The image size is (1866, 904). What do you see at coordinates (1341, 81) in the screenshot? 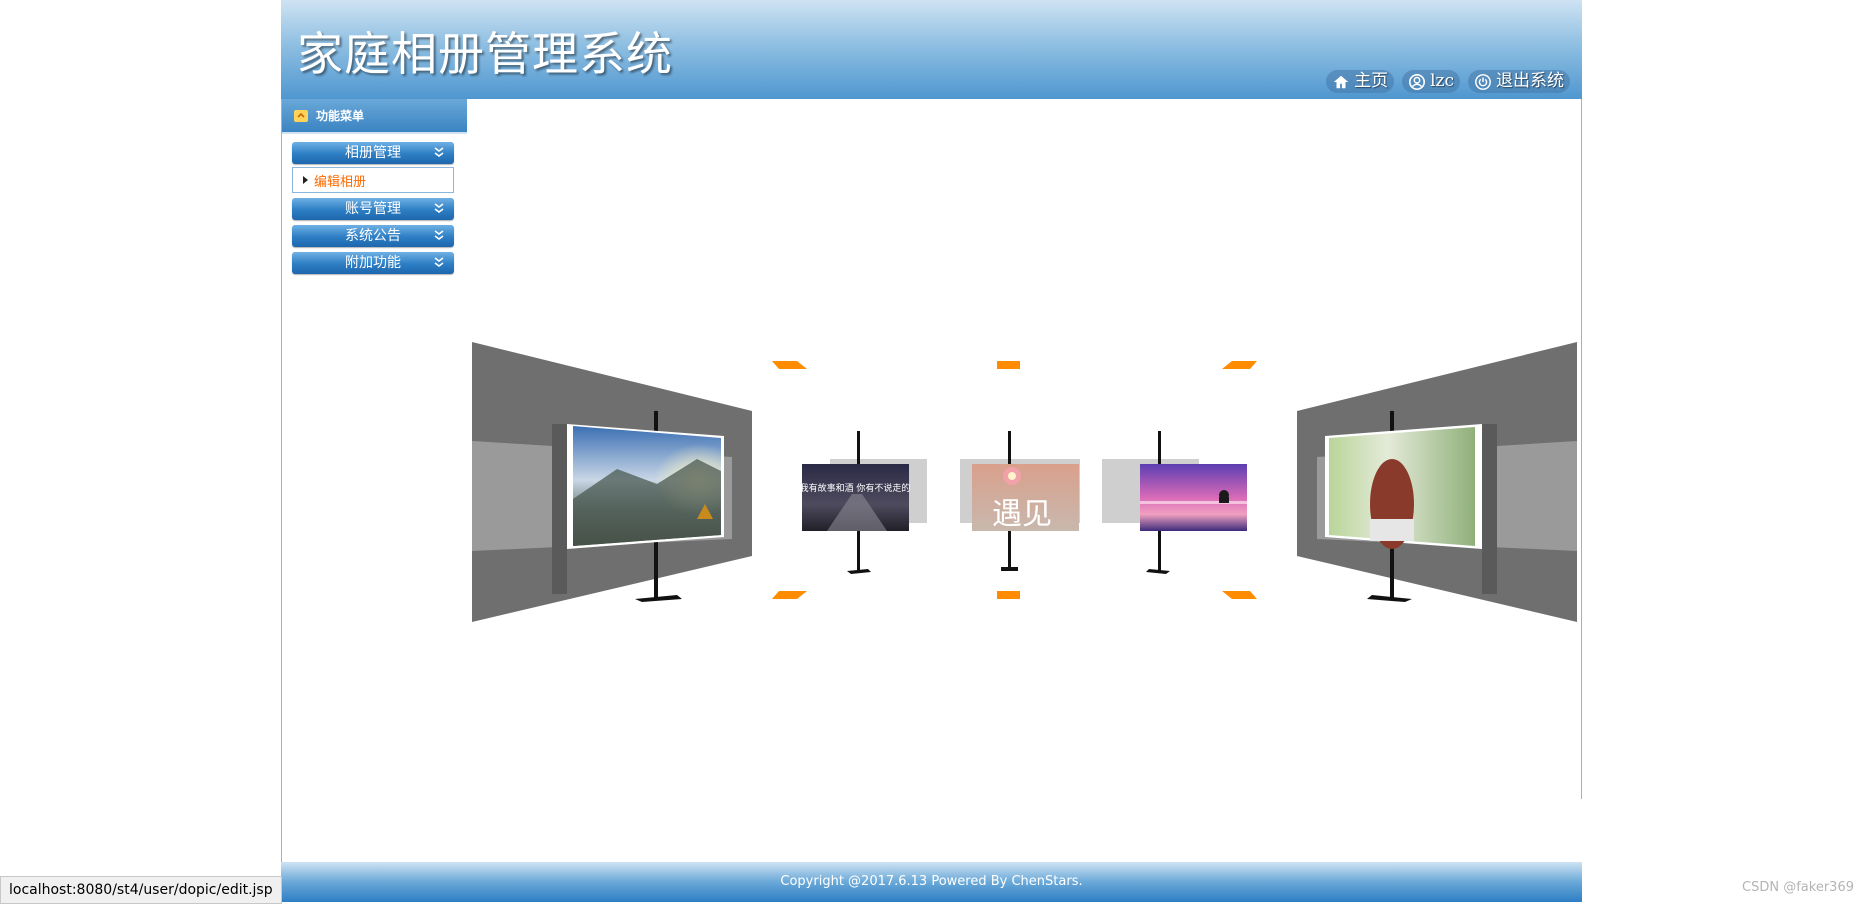
I see `home-icon` at bounding box center [1341, 81].